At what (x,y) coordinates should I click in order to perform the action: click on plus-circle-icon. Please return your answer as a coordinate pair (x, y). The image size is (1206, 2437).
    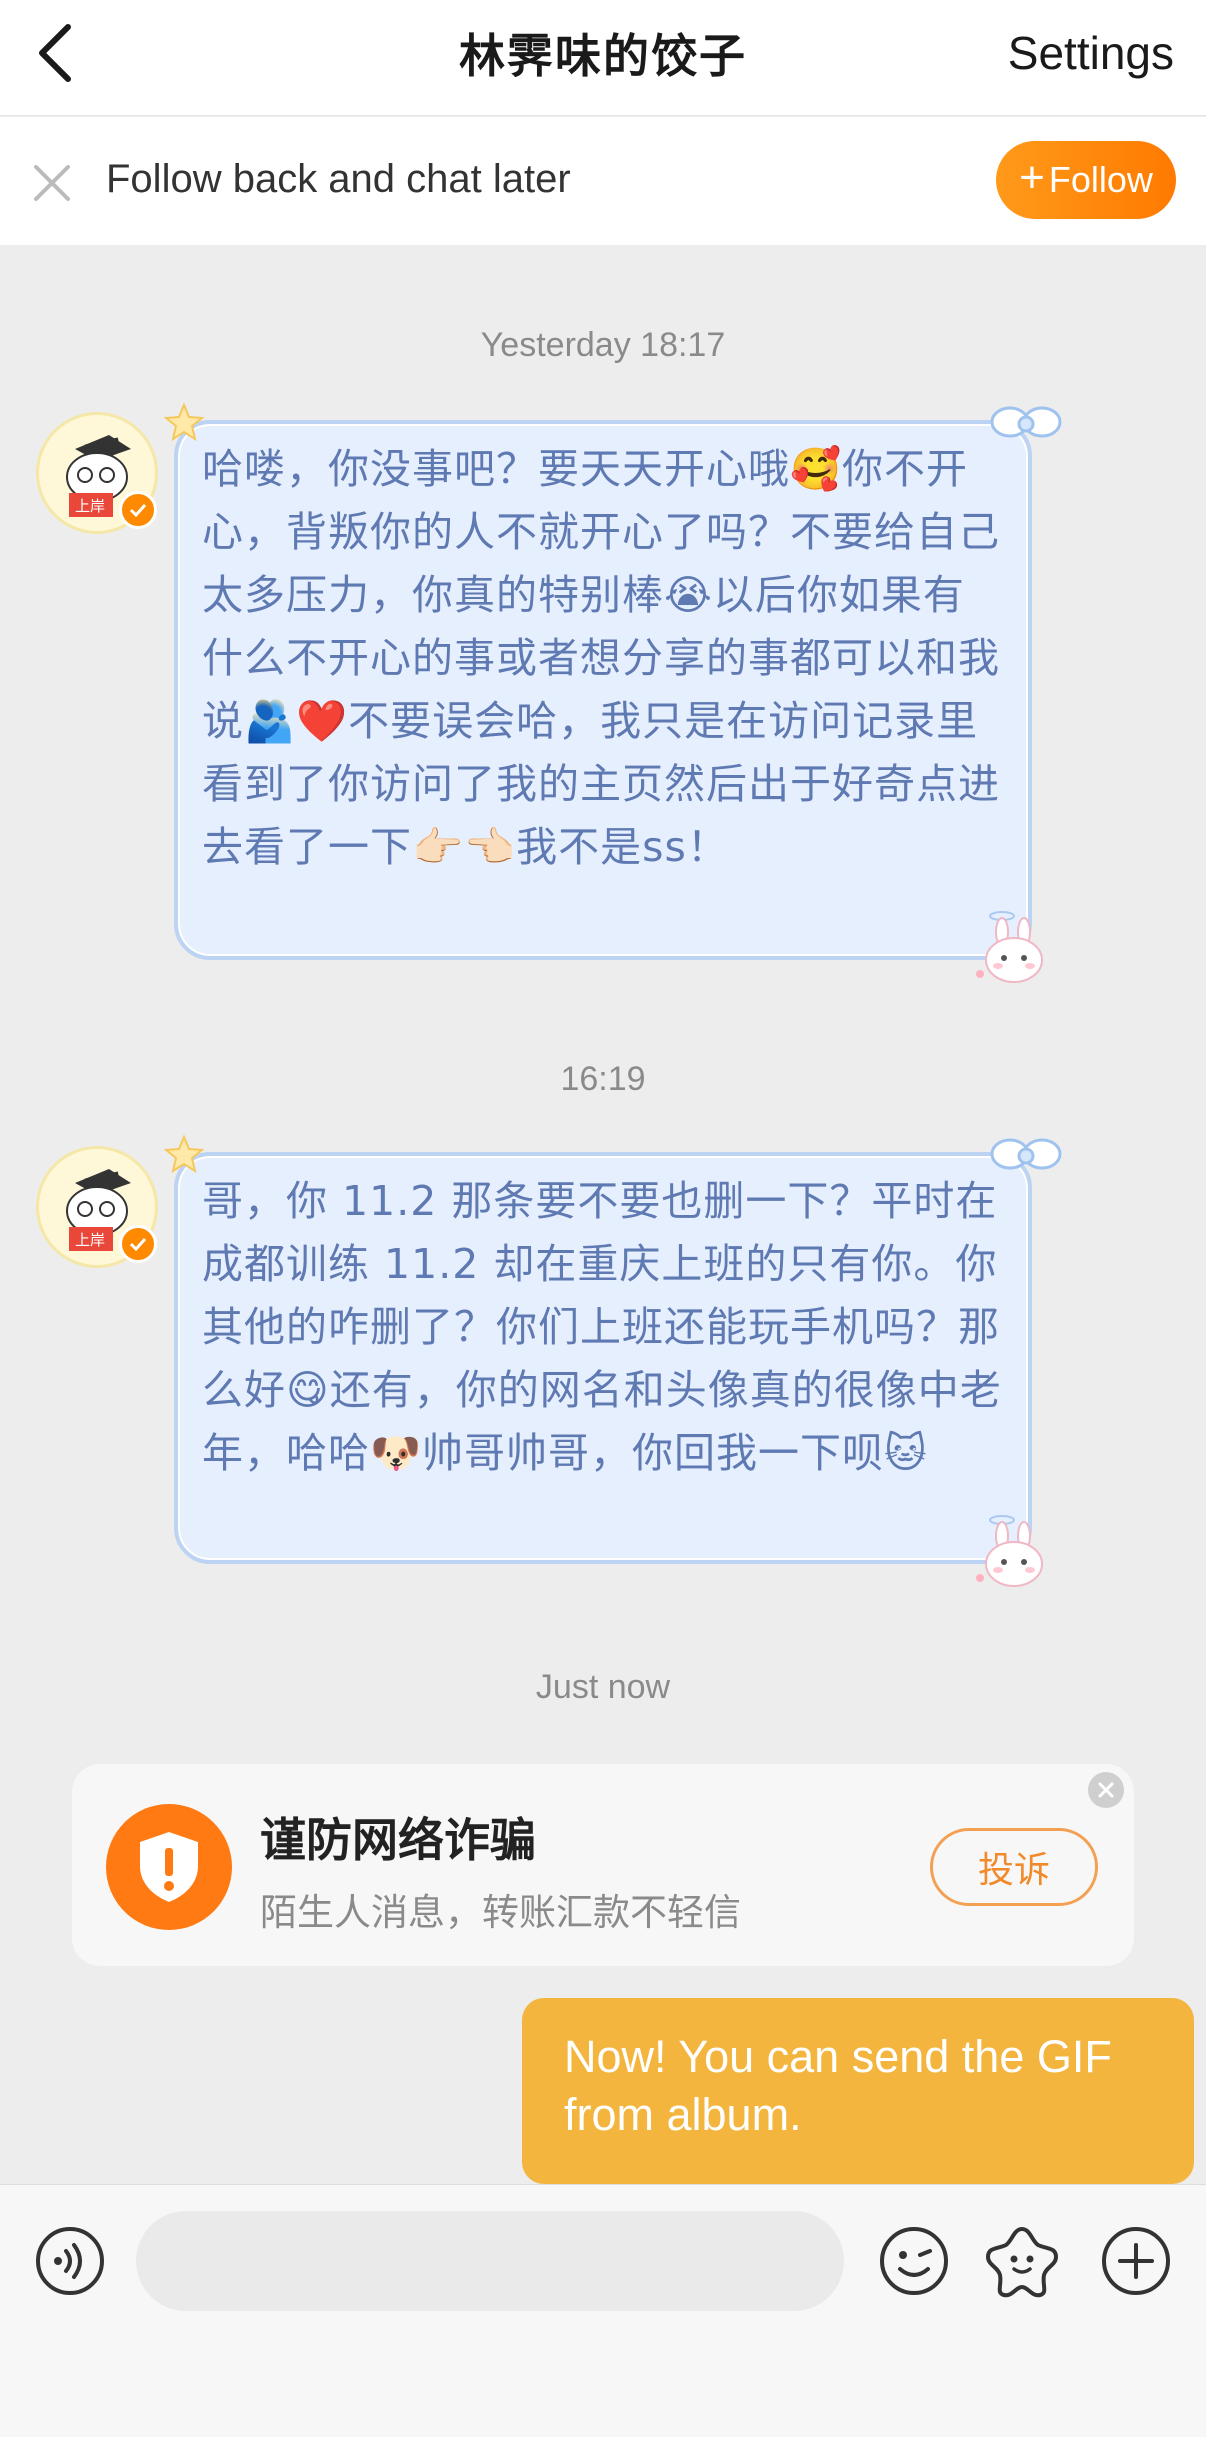
    Looking at the image, I should click on (1136, 2261).